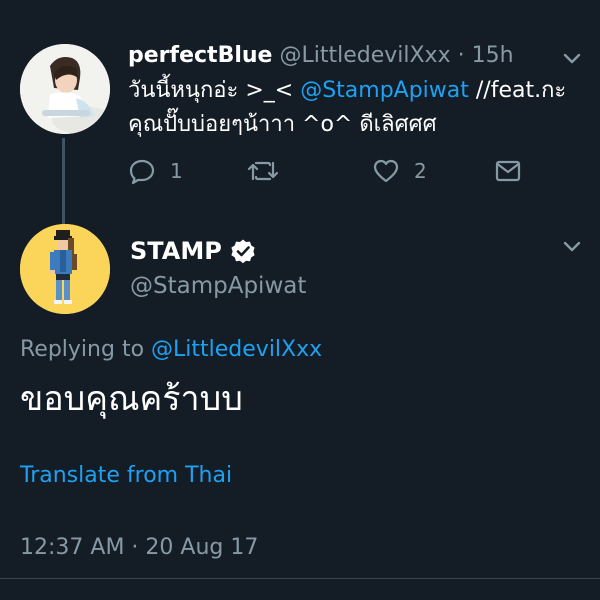 This screenshot has height=600, width=600. Describe the element at coordinates (155, 171) in the screenshot. I see `reply-button: 1` at that location.